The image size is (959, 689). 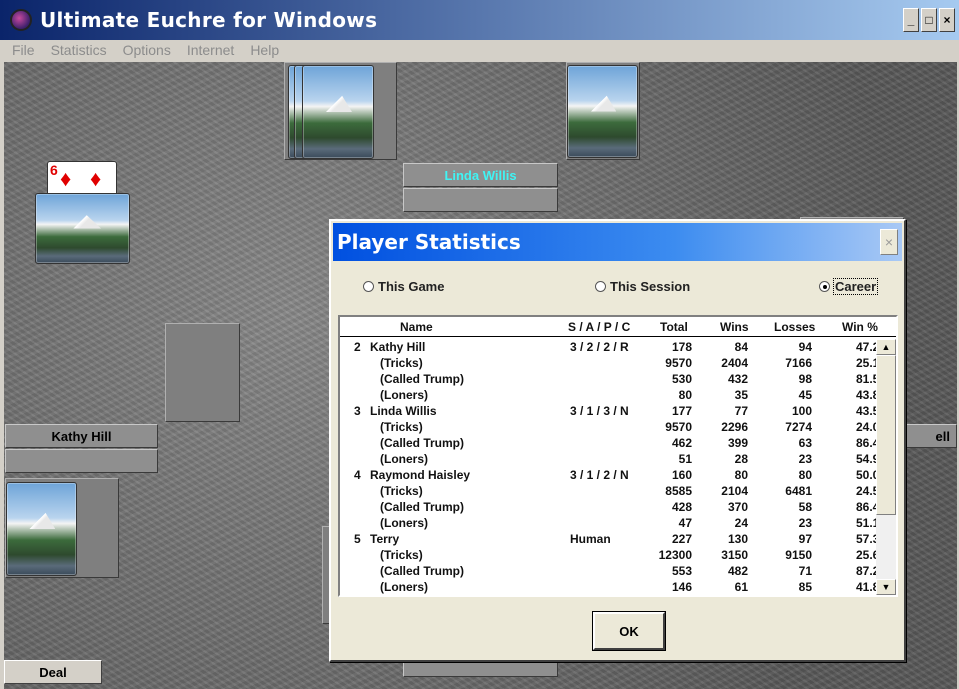 I want to click on table-subrow: (Called Trump) 428 370 58 86.4%, so click(x=608, y=507).